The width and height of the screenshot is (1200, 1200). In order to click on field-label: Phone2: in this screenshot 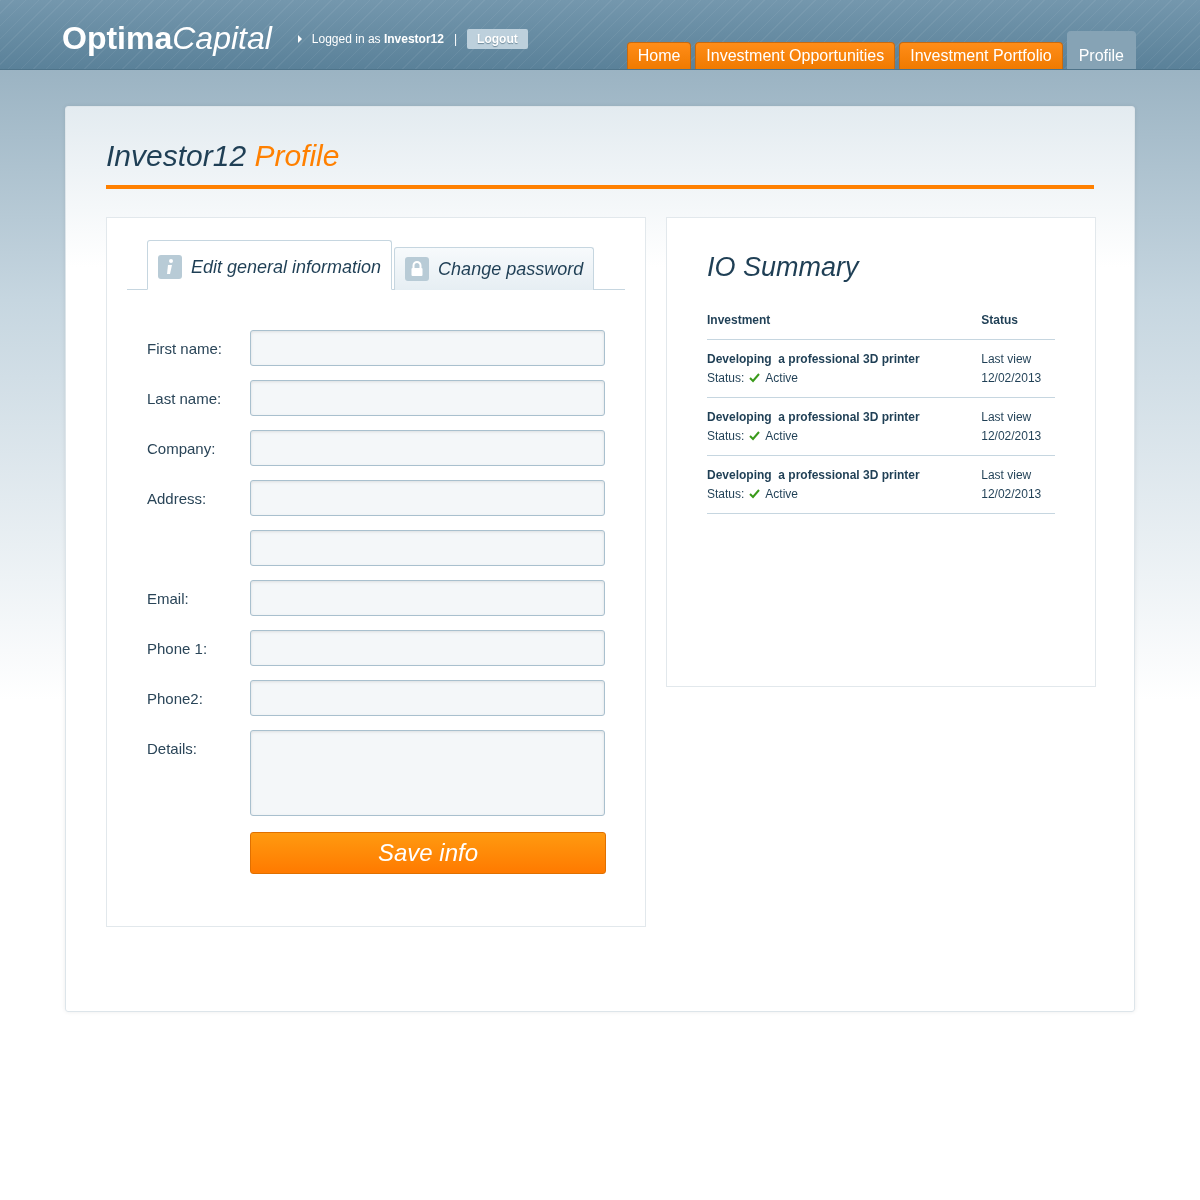, I will do `click(175, 698)`.